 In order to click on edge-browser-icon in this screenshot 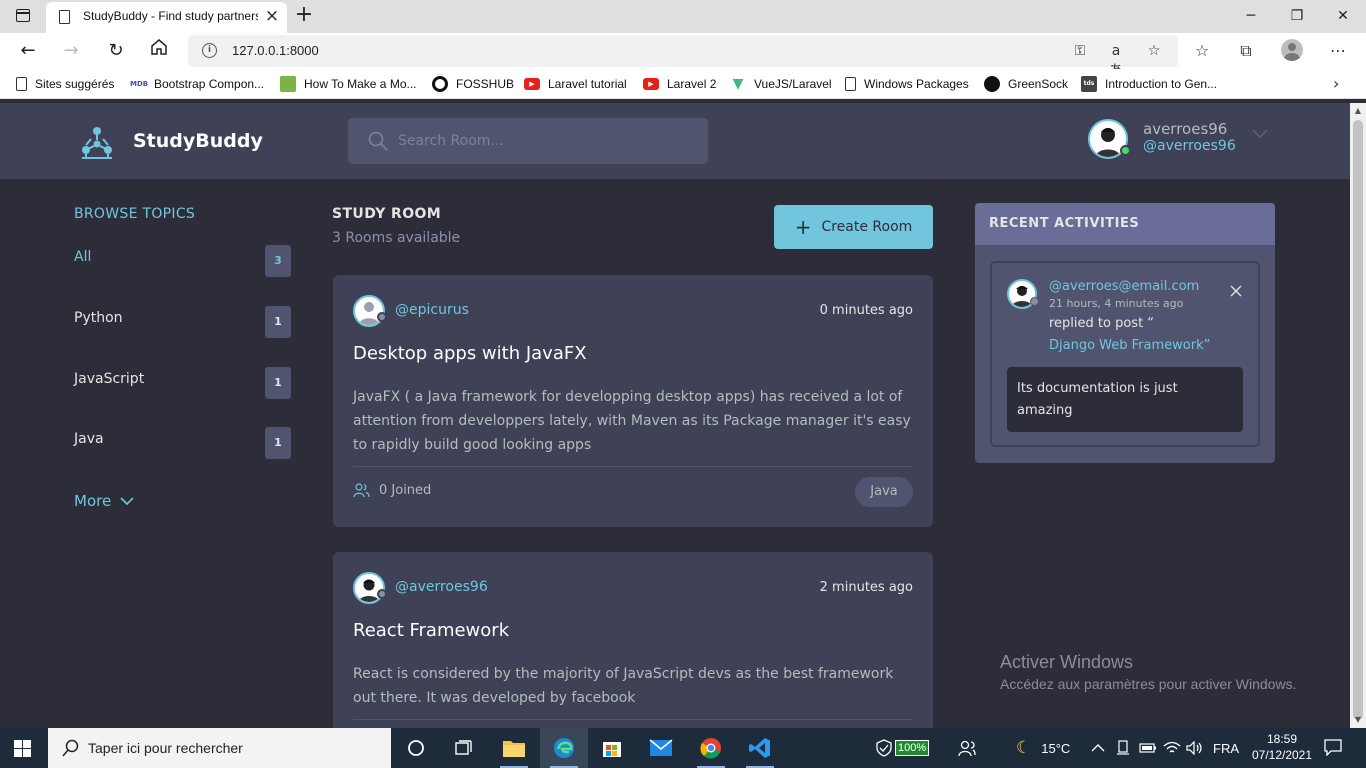, I will do `click(564, 748)`.